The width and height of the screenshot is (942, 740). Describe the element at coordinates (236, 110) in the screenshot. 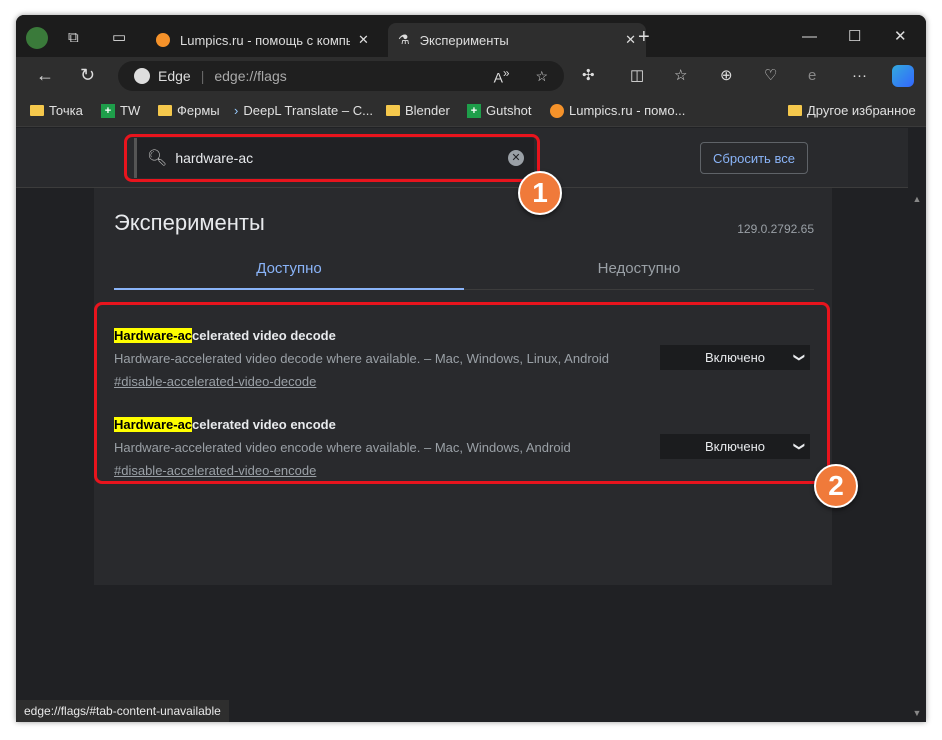

I see `deepl-icon: ›` at that location.